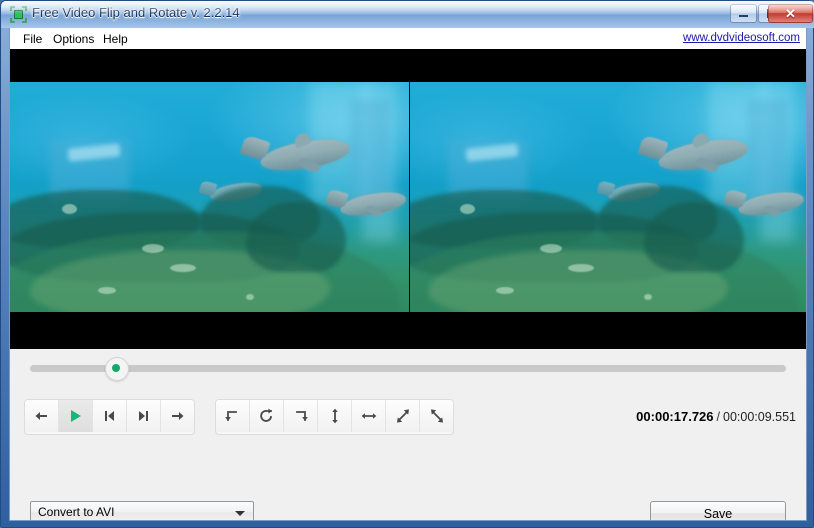 The height and width of the screenshot is (528, 814). Describe the element at coordinates (230, 416) in the screenshot. I see `rotate-counterclockwise-icon` at that location.